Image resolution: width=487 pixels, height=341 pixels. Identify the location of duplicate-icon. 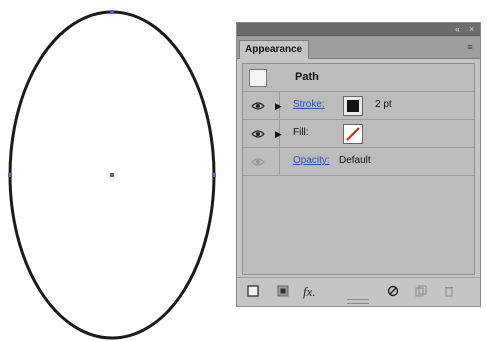
(421, 291).